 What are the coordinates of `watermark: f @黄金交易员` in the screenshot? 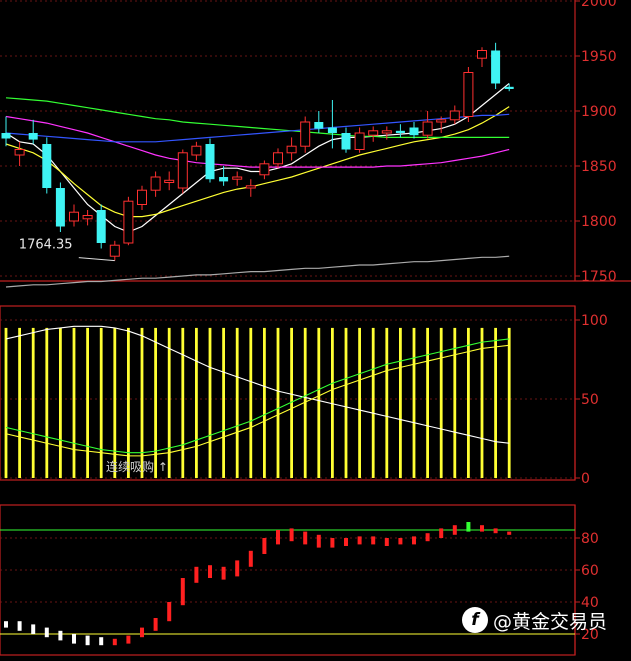 It's located at (534, 620).